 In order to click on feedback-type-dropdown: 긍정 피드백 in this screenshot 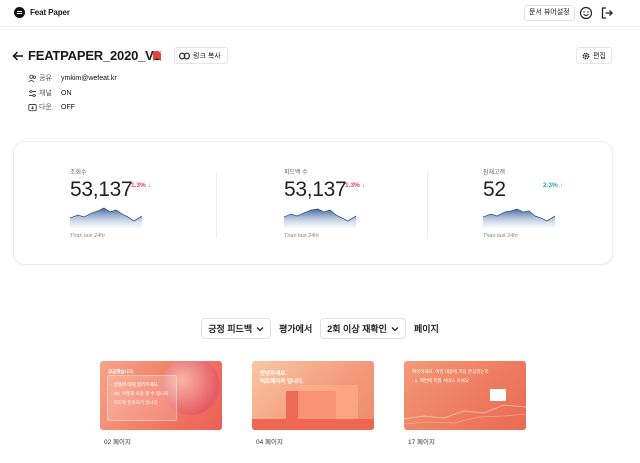, I will do `click(236, 328)`.